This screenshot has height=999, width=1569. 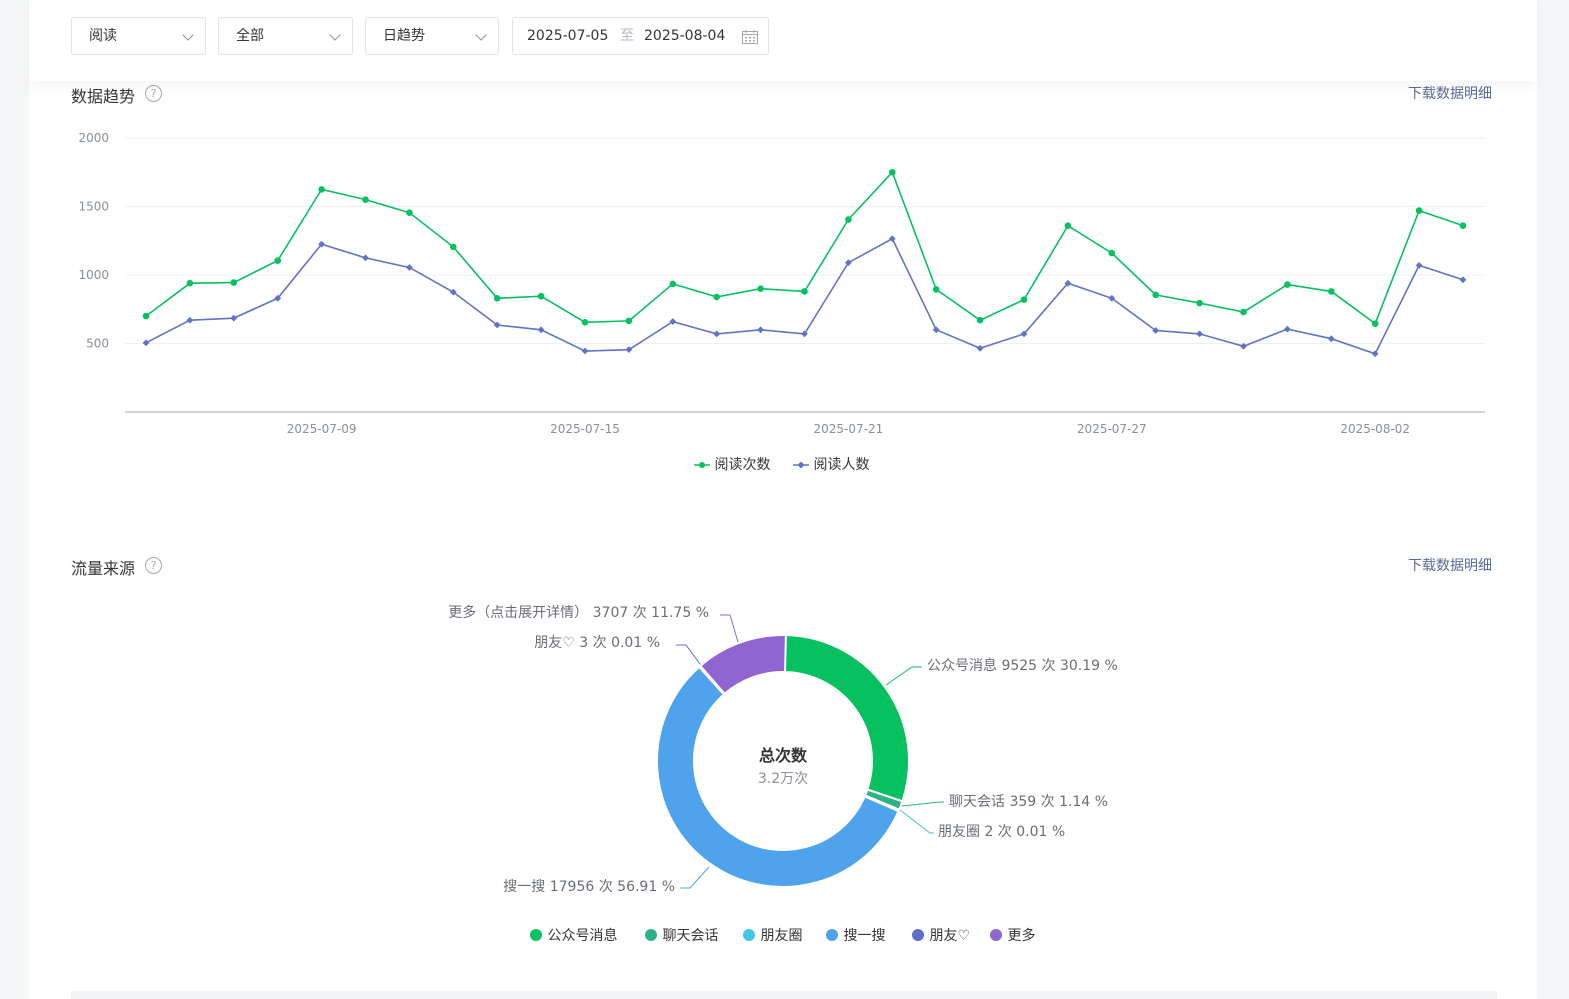 I want to click on legend-label: 搜一搜, so click(x=864, y=936).